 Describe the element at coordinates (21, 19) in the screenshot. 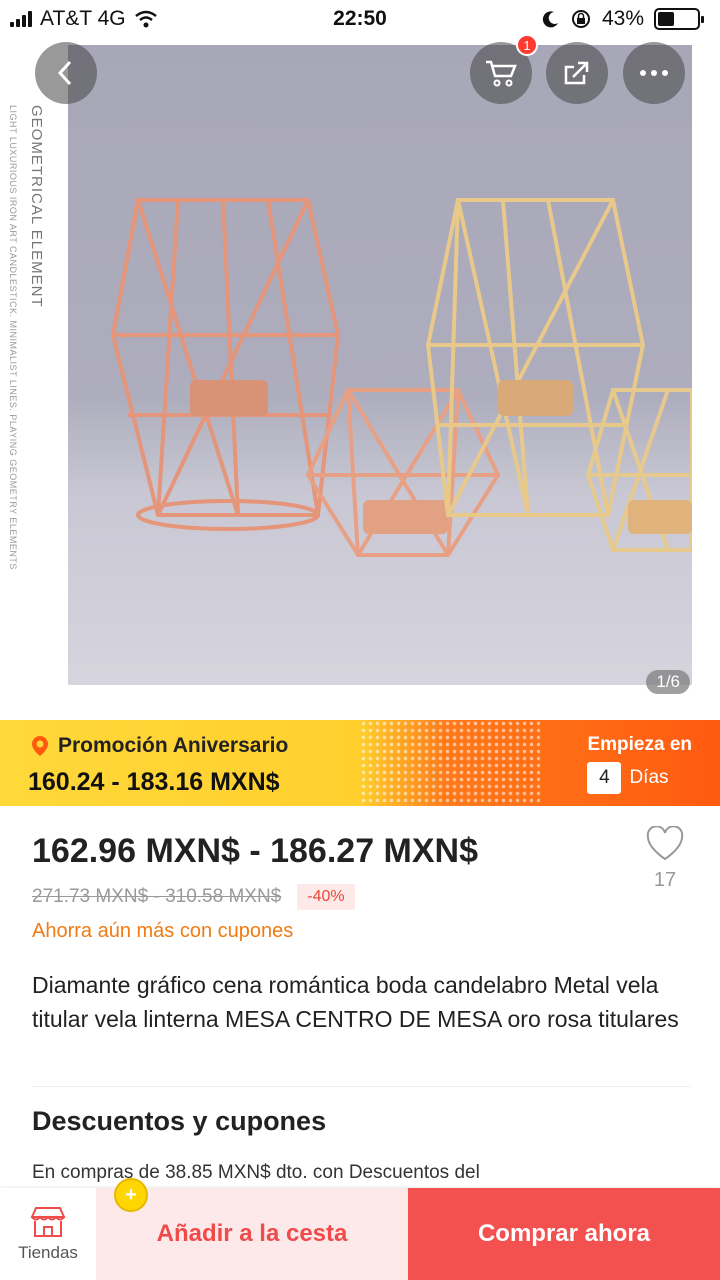

I see `signal-icon` at that location.